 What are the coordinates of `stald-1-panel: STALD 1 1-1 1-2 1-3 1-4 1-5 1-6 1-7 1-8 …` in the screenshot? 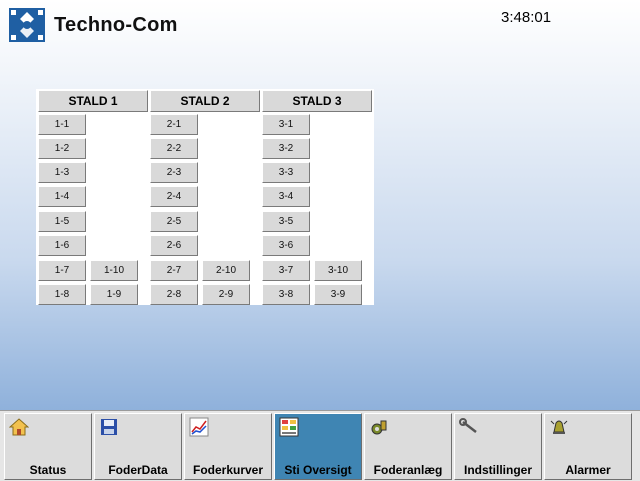 It's located at (93, 197).